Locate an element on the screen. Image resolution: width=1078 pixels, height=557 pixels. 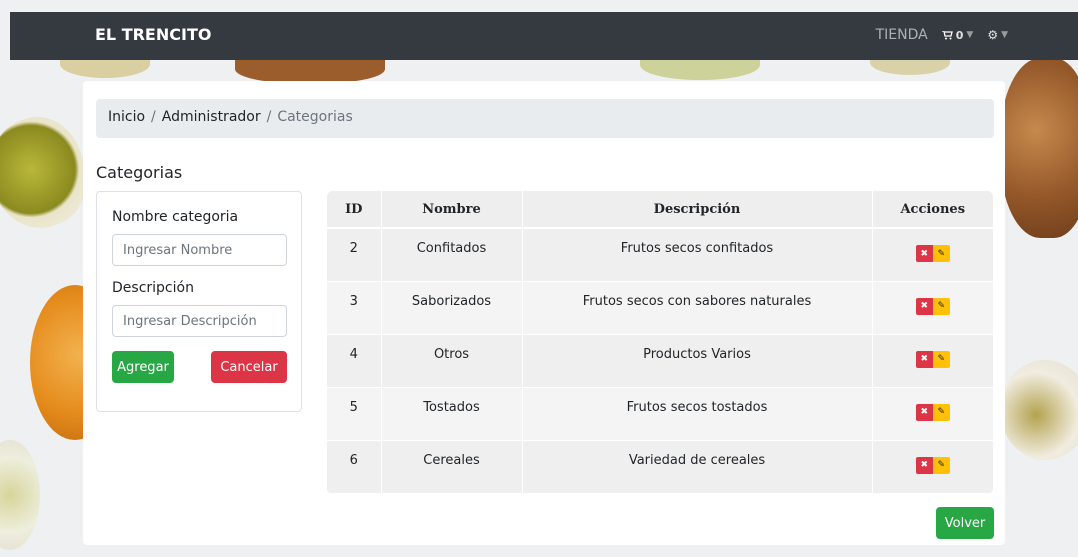
breadcrumb-current: Categorias is located at coordinates (315, 117).